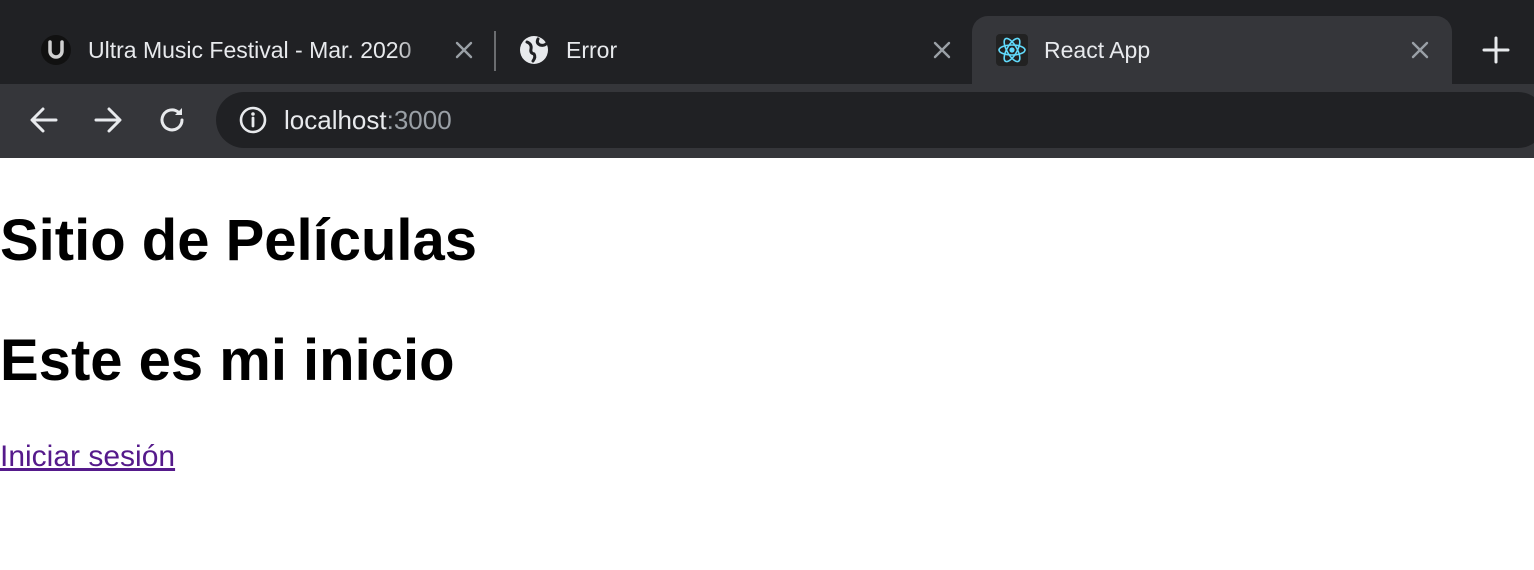 The image size is (1534, 570). I want to click on arrow-left-icon, so click(44, 120).